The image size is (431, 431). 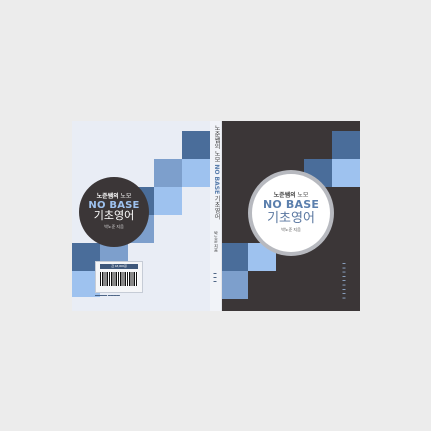 I want to click on book-spine: 노준쌤의 노모 NO BASE 기초영어 박노준 지음 ▬▬▬, so click(x=216, y=216).